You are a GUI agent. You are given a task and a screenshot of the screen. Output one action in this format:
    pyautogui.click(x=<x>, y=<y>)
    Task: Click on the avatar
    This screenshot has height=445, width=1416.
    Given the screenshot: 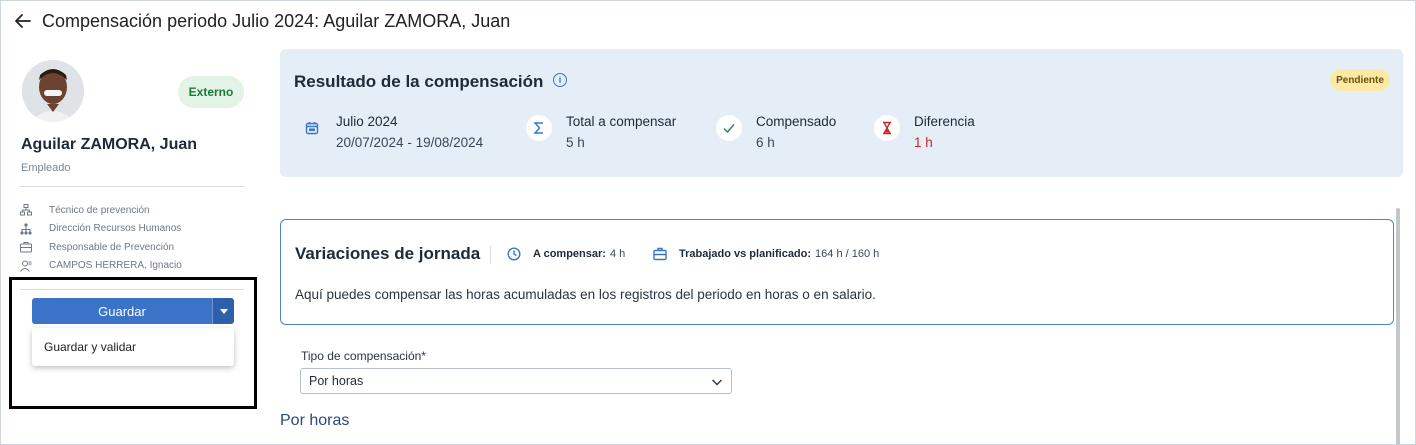 What is the action you would take?
    pyautogui.click(x=53, y=91)
    